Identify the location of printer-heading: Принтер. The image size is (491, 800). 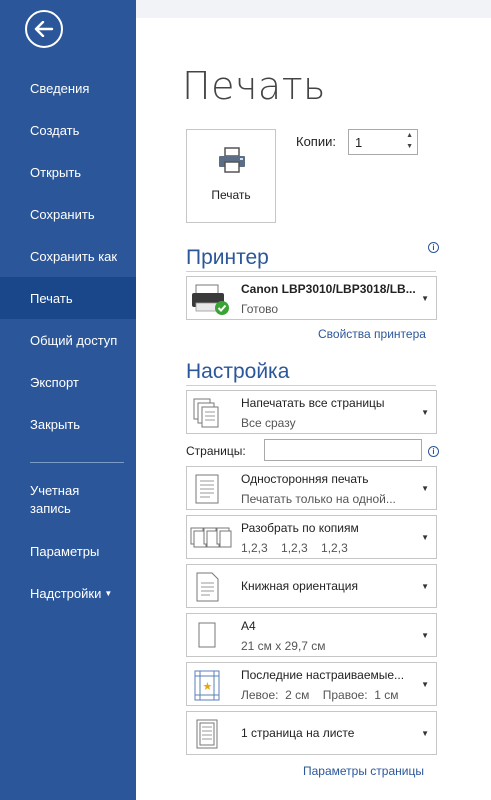
(227, 257).